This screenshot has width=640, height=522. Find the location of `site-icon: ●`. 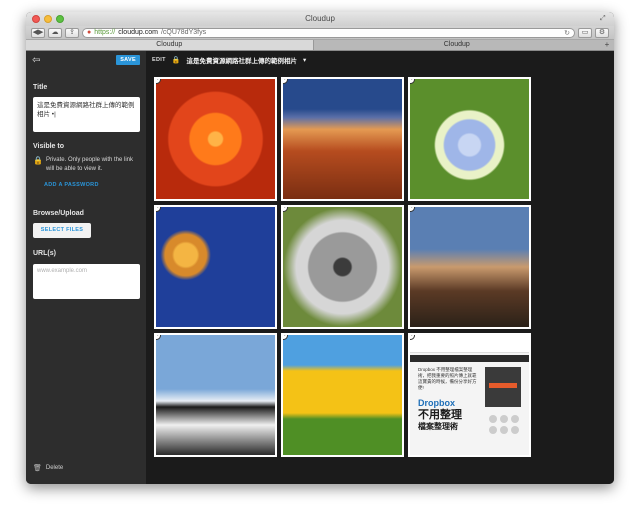

site-icon: ● is located at coordinates (89, 32).